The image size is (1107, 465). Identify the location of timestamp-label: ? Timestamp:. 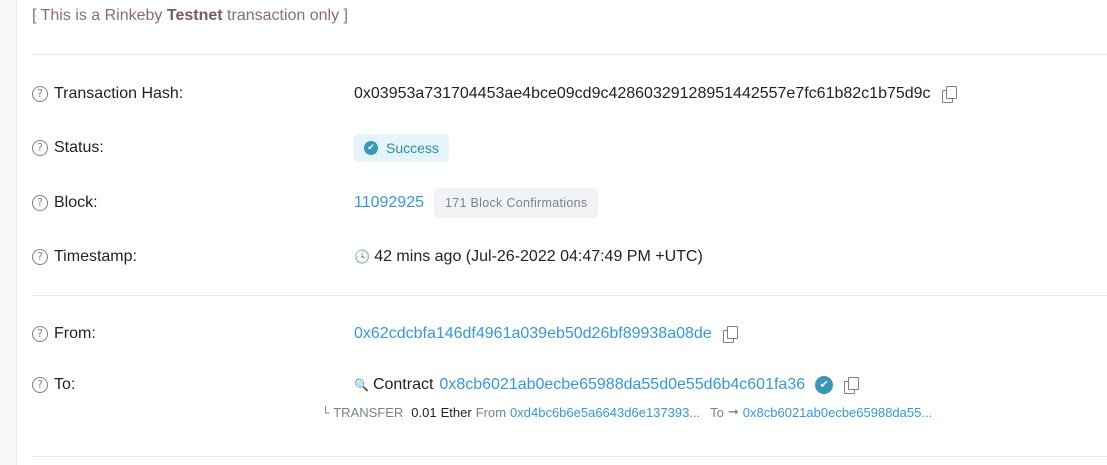
(84, 257).